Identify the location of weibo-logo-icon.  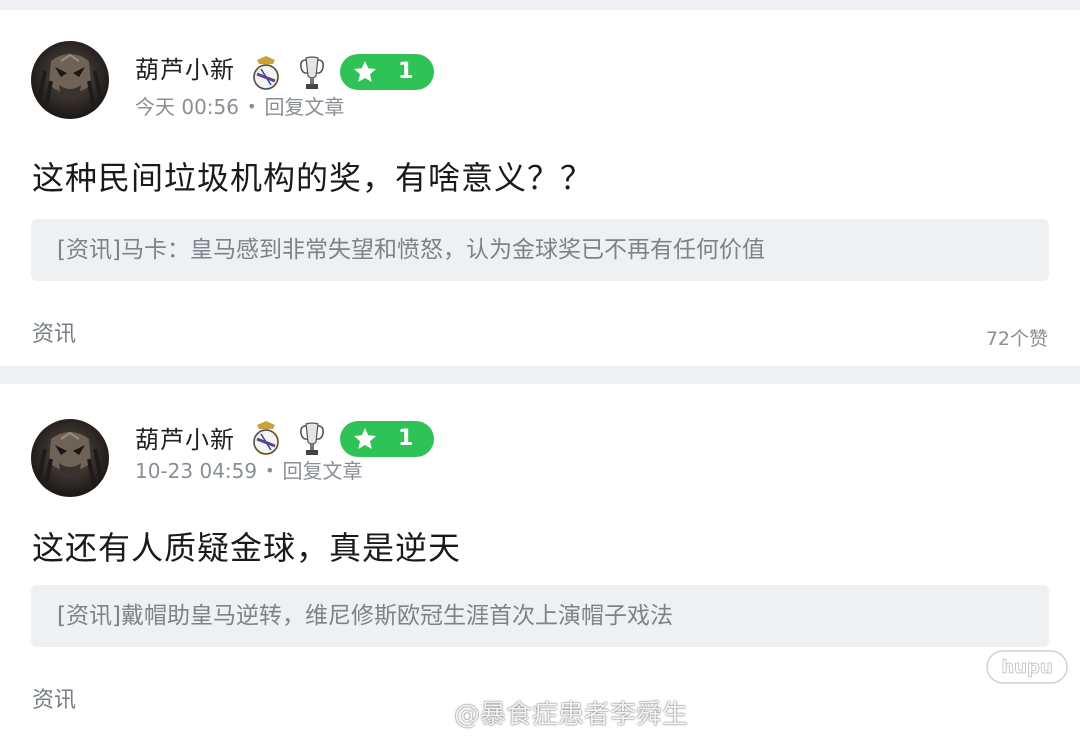
(426, 713).